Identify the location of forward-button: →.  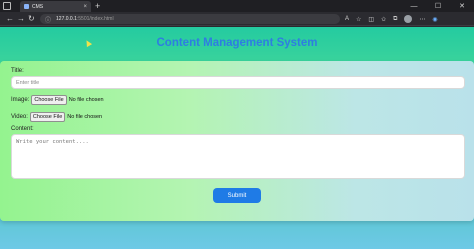
(21, 19).